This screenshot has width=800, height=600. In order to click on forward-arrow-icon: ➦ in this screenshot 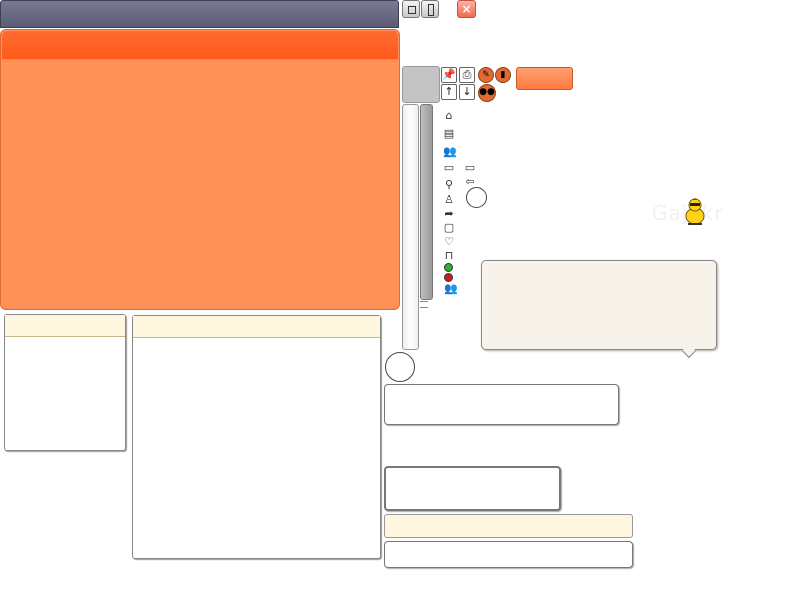, I will do `click(449, 214)`.